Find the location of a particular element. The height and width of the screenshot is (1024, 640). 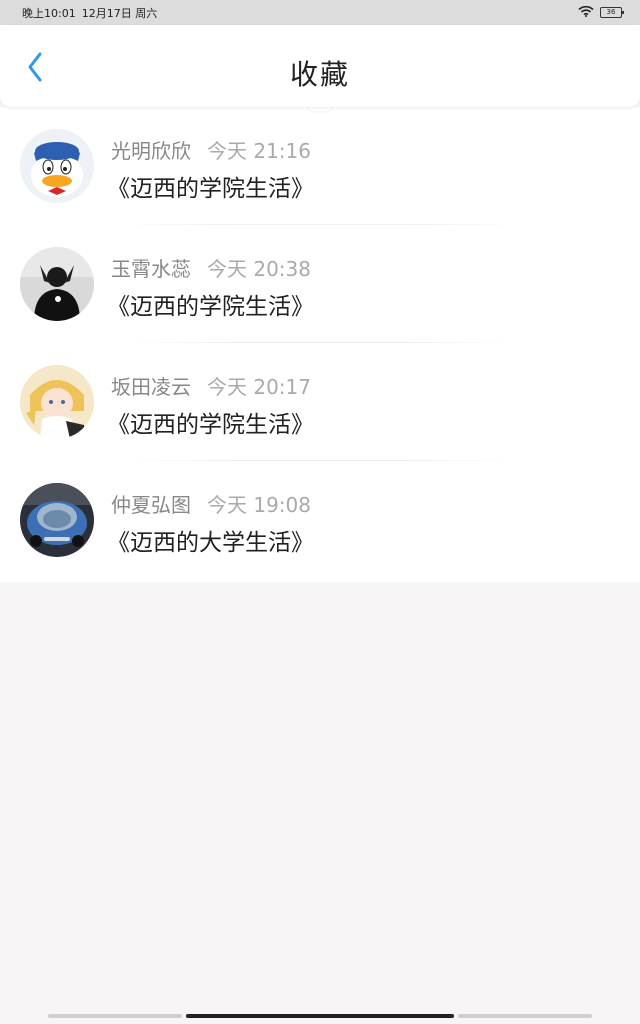

status-date: 12月17日 周六 is located at coordinates (119, 13).